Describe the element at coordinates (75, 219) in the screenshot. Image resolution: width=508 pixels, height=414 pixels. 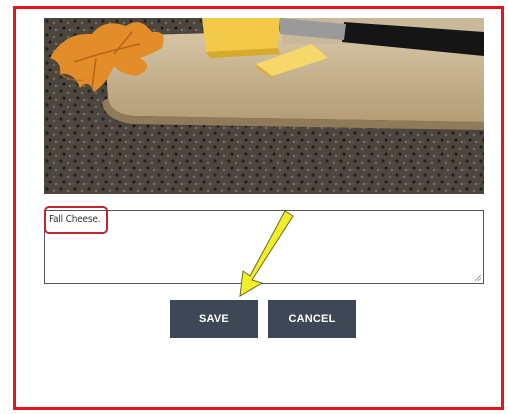
I see `caption-text: Fall Cheese.` at that location.